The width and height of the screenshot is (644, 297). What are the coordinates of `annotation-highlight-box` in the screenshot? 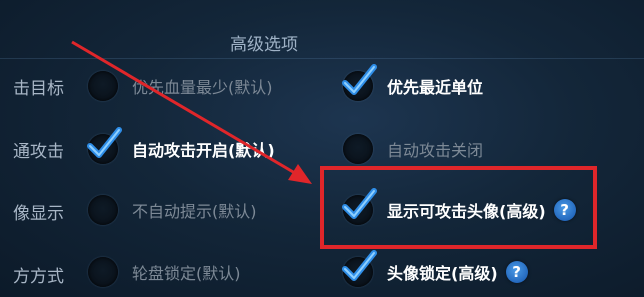 It's located at (458, 207).